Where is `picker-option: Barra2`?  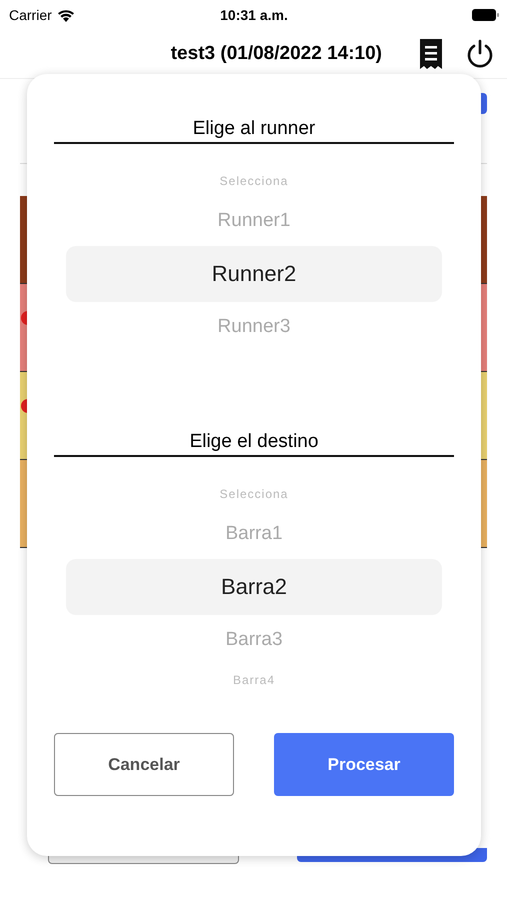
picker-option: Barra2 is located at coordinates (254, 587).